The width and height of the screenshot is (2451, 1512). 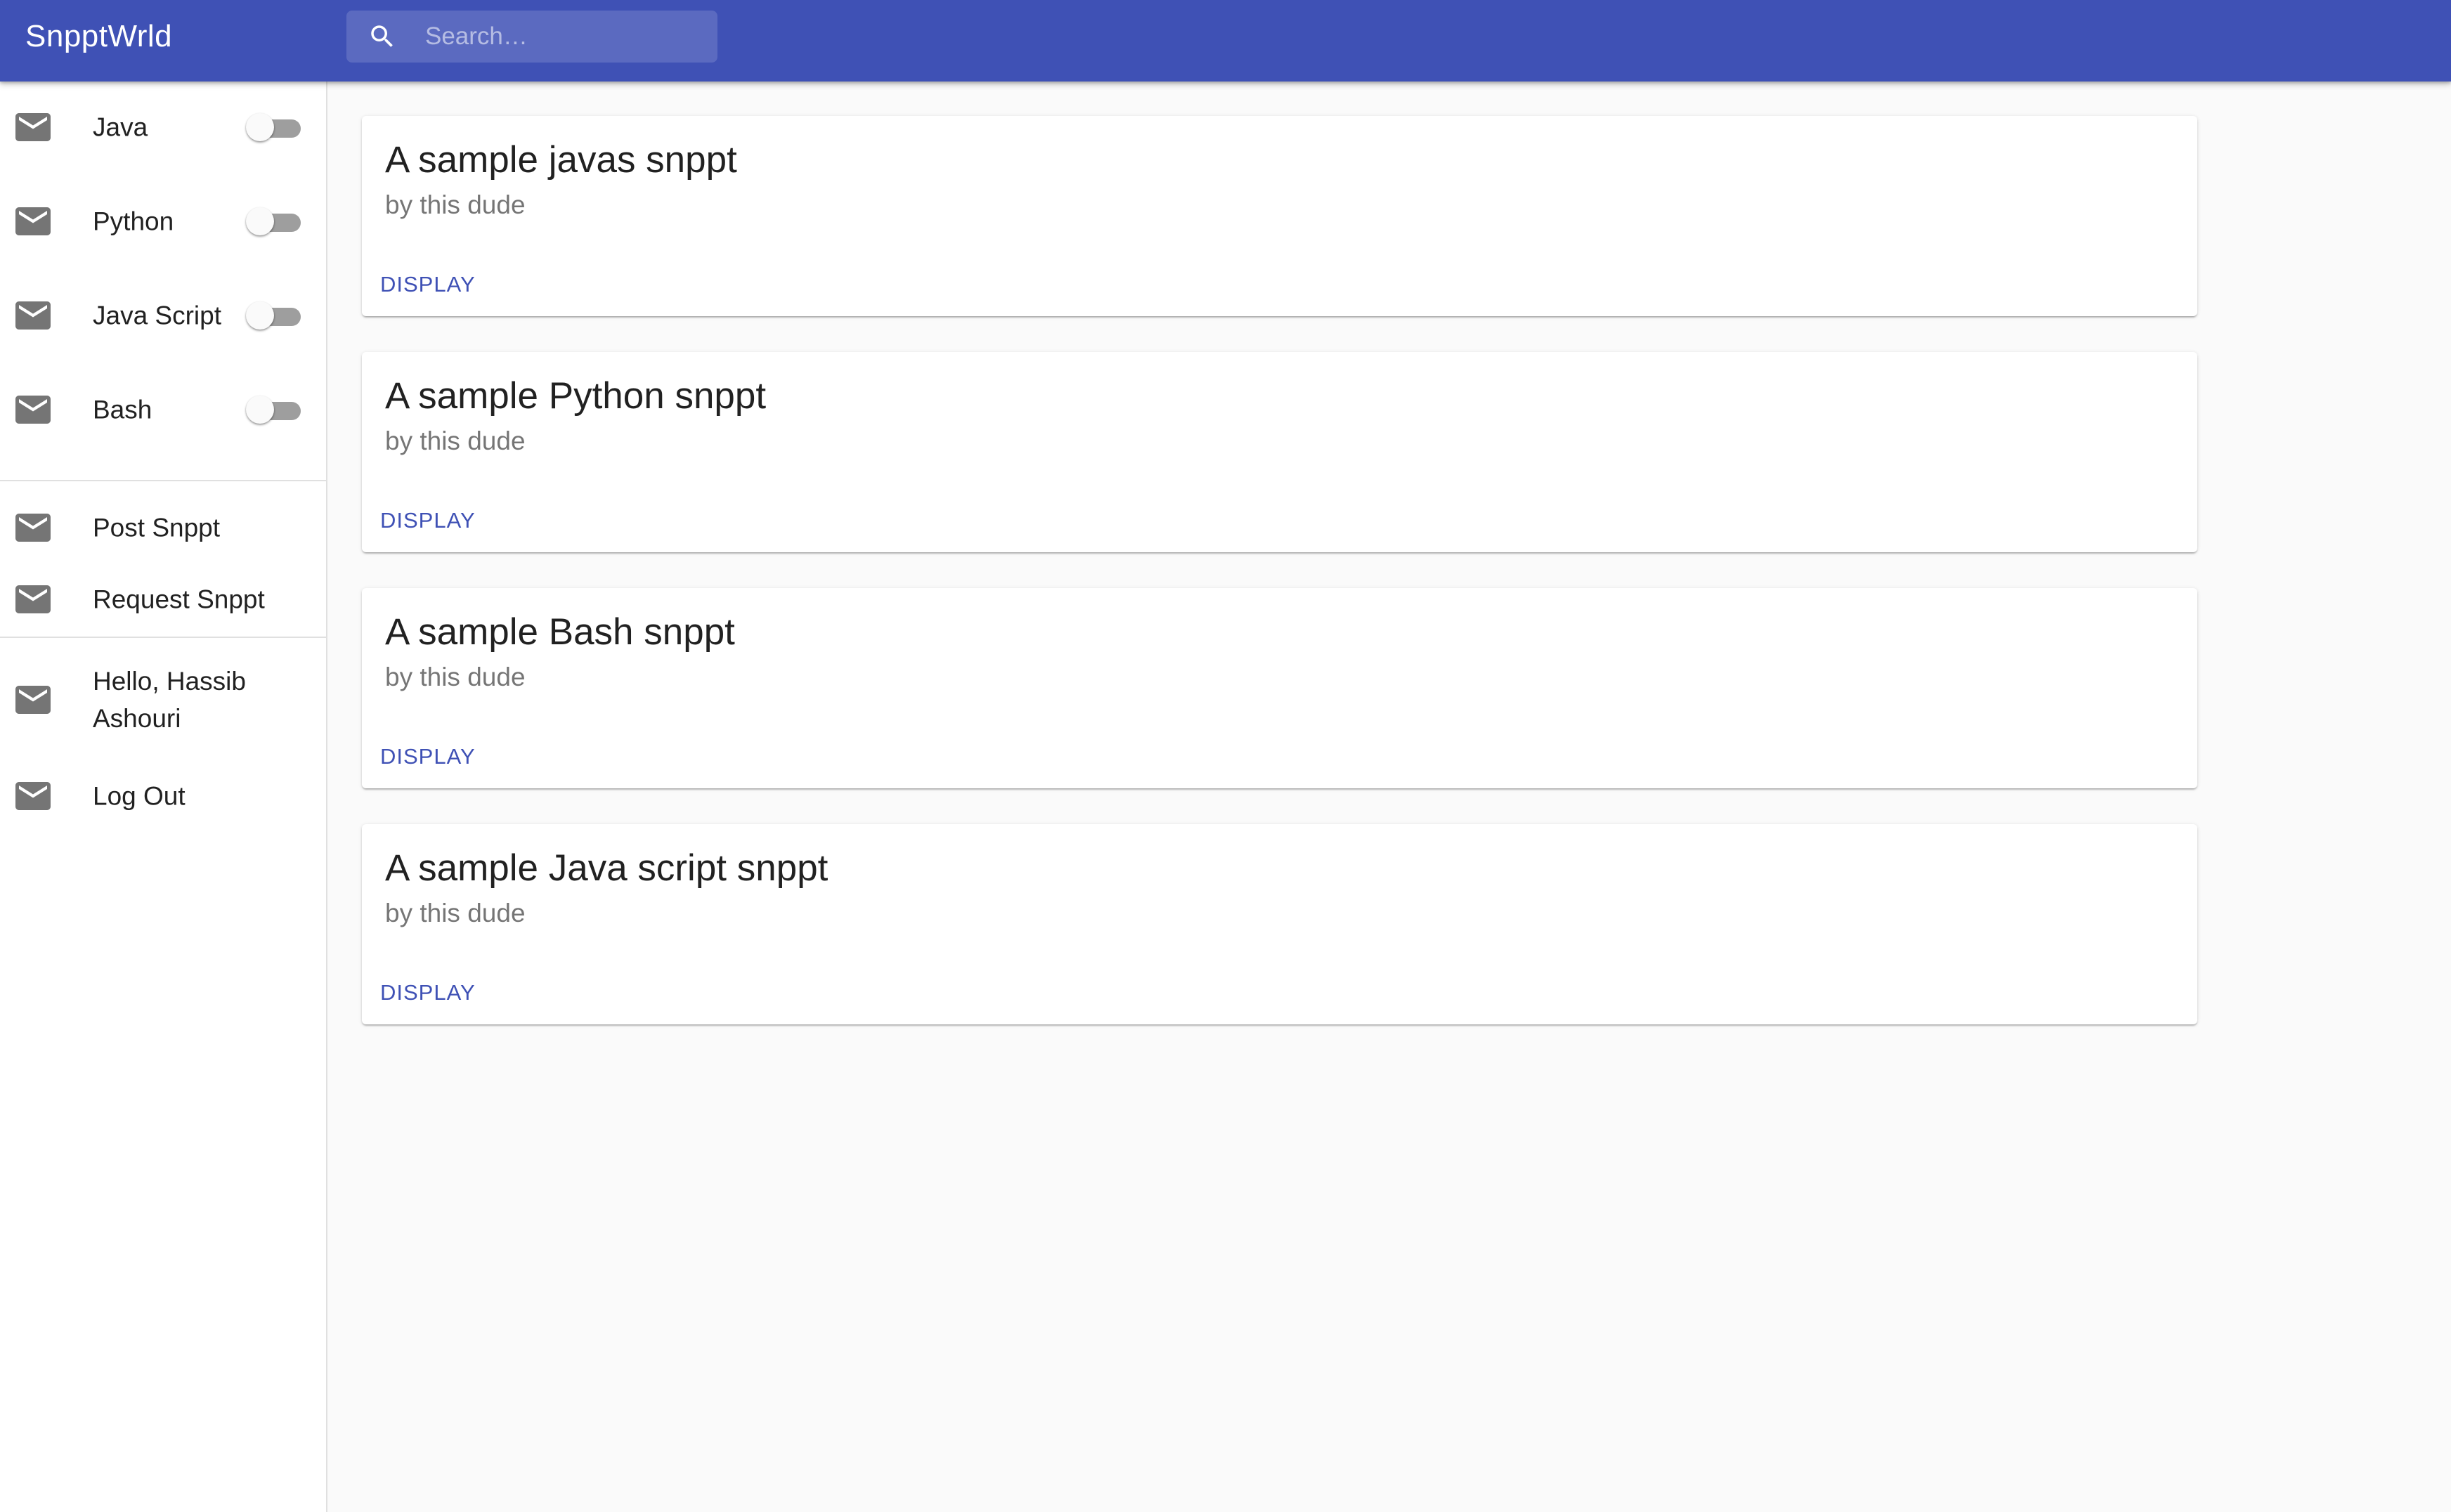 I want to click on snippet-card: A sample Bash snppt by this dude Display, so click(x=1279, y=688).